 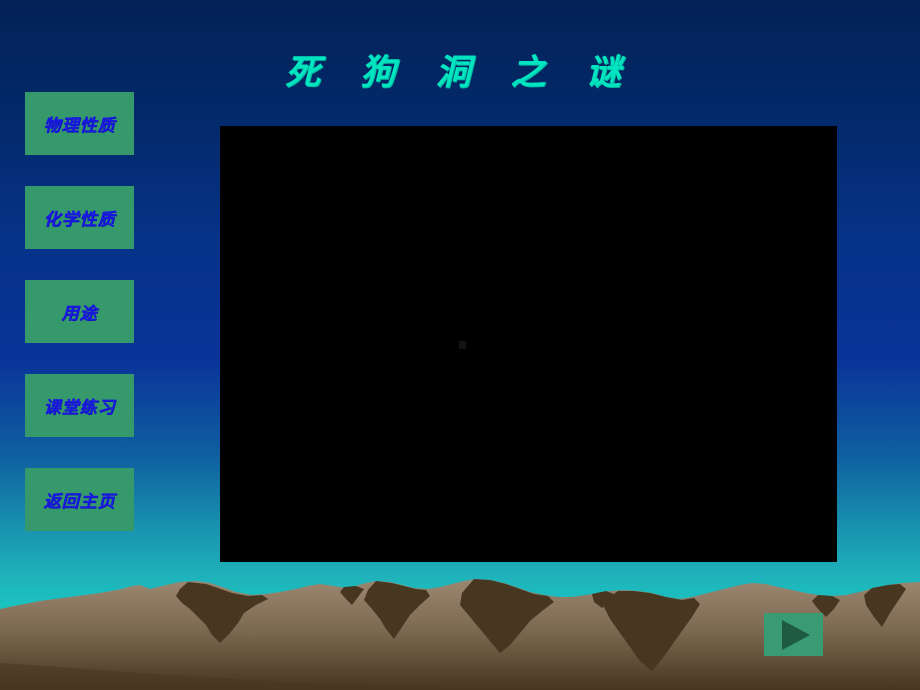 I want to click on sidebar-item-return-home: 返回主页, so click(x=79, y=499).